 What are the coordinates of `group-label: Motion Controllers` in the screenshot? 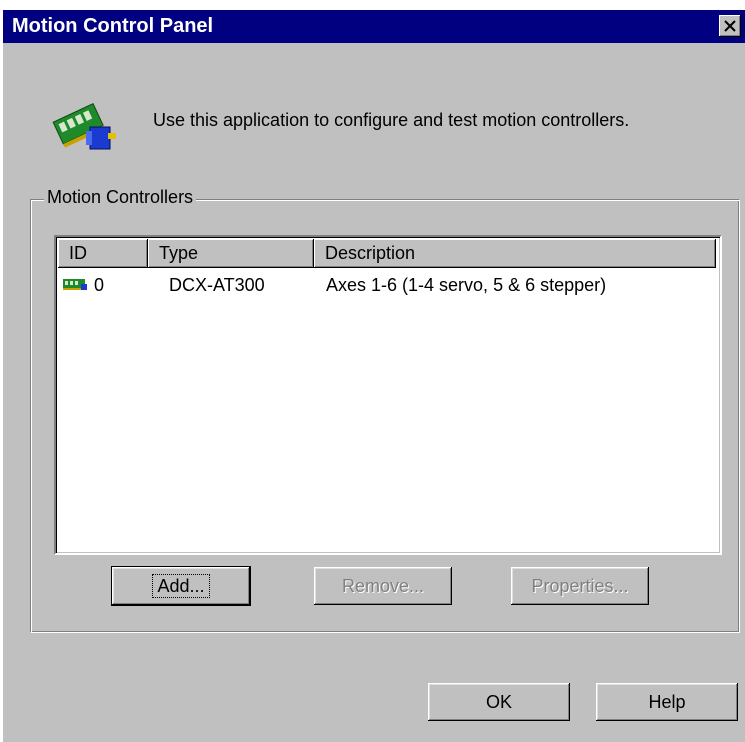 It's located at (120, 197).